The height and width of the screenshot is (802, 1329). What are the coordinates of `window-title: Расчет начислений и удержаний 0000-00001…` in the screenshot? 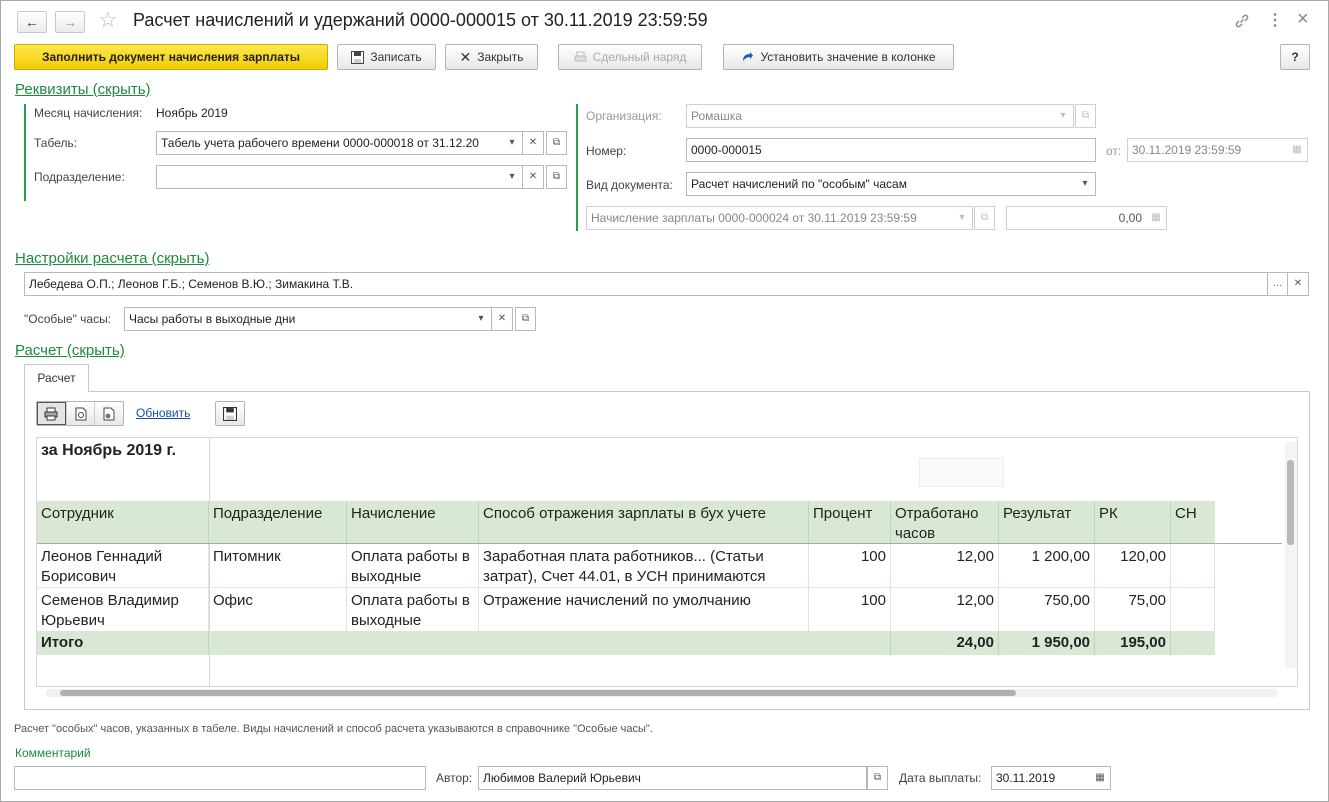 It's located at (420, 20).